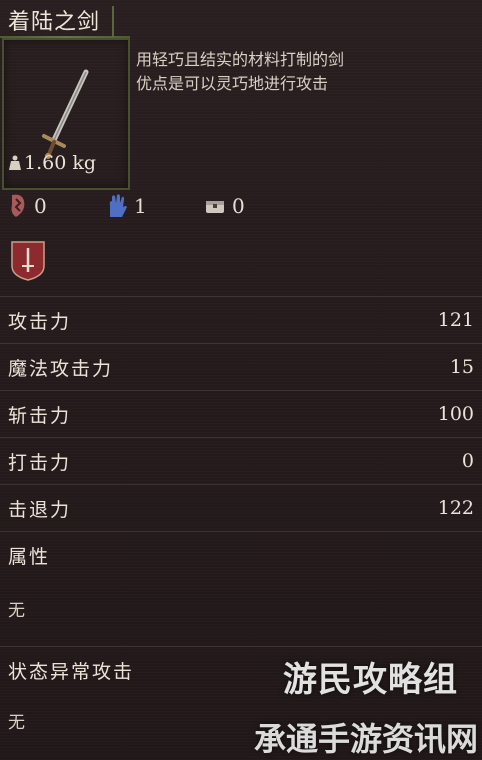  Describe the element at coordinates (467, 461) in the screenshot. I see `stat-value: 0` at that location.